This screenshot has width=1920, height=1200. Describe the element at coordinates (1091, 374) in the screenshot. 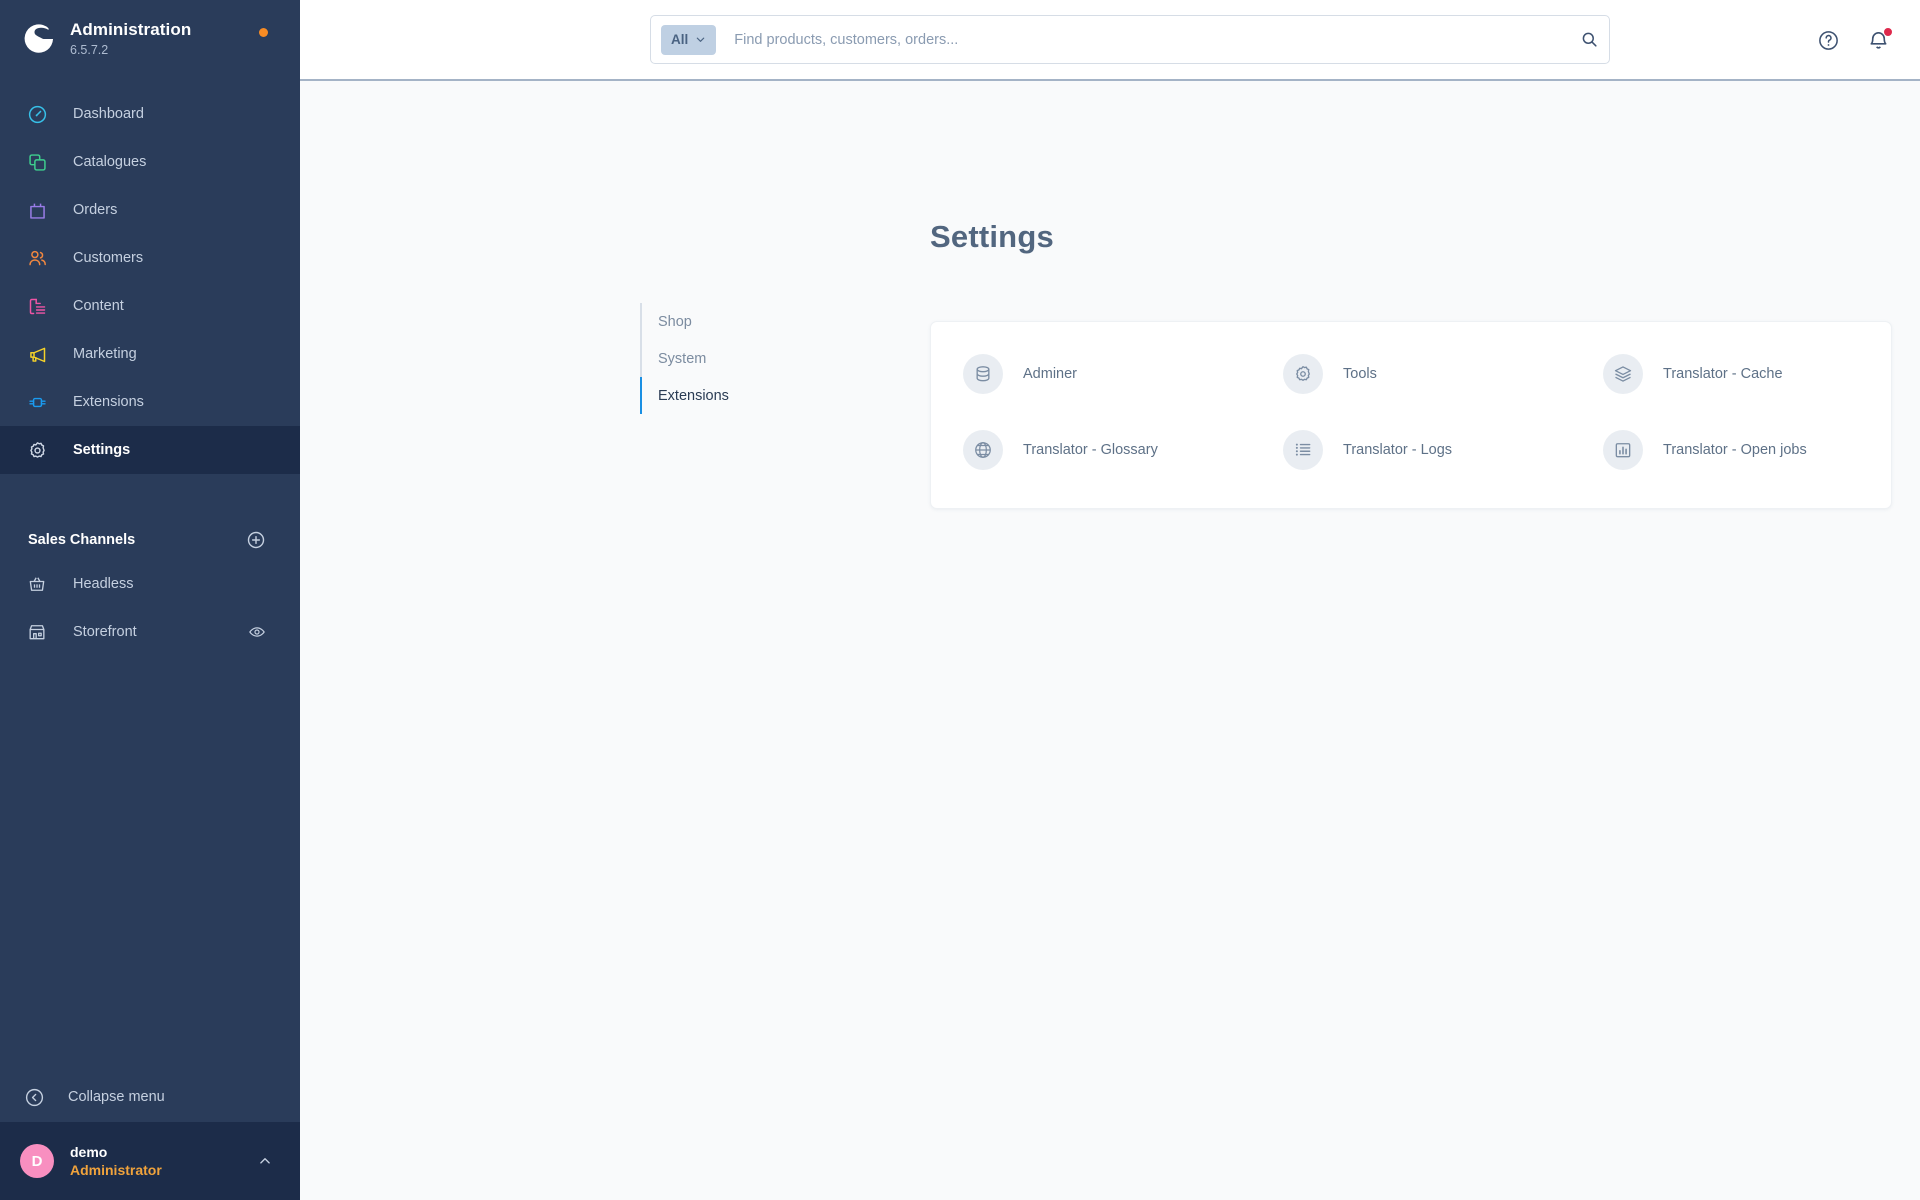

I see `tile-adminer: Adminer` at that location.